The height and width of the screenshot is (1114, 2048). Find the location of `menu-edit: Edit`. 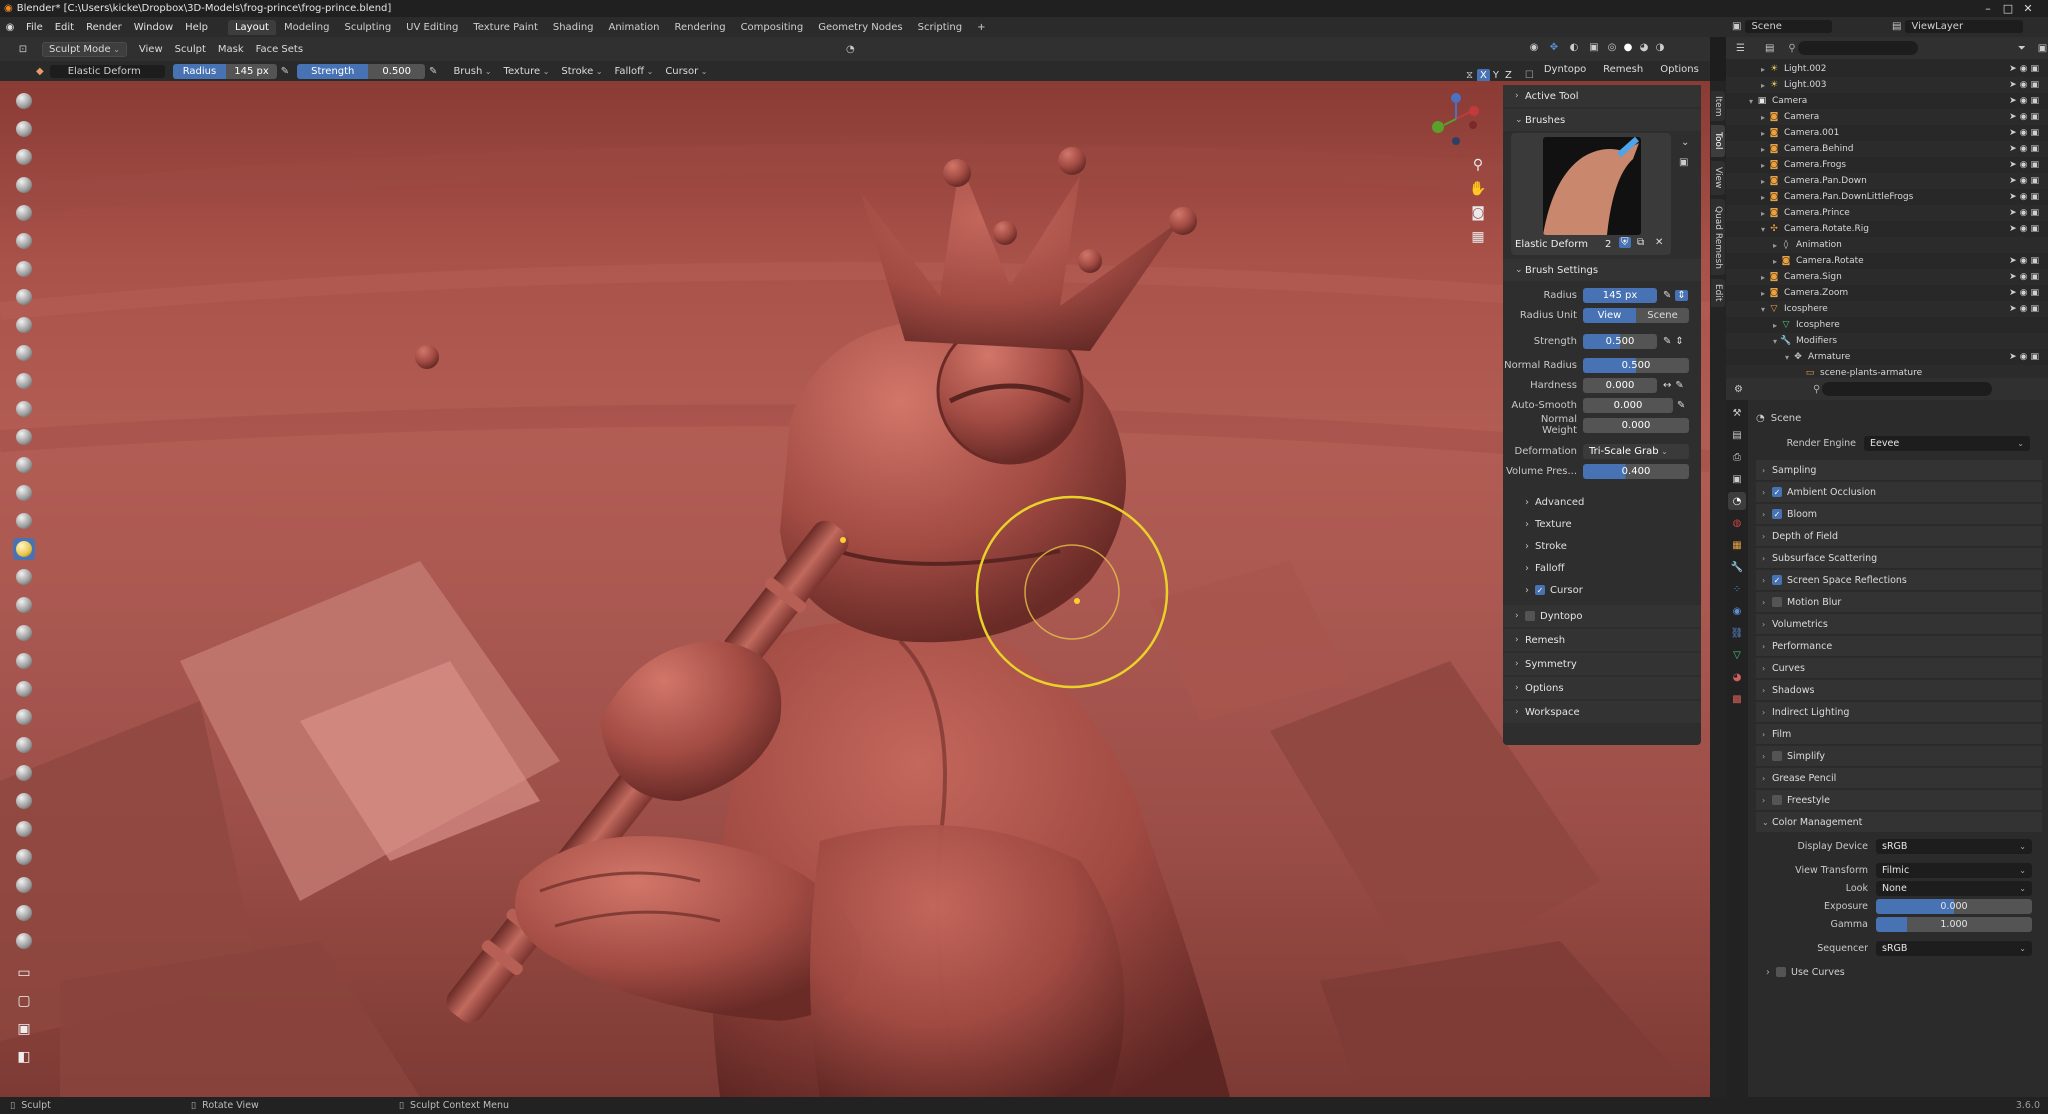

menu-edit: Edit is located at coordinates (64, 27).